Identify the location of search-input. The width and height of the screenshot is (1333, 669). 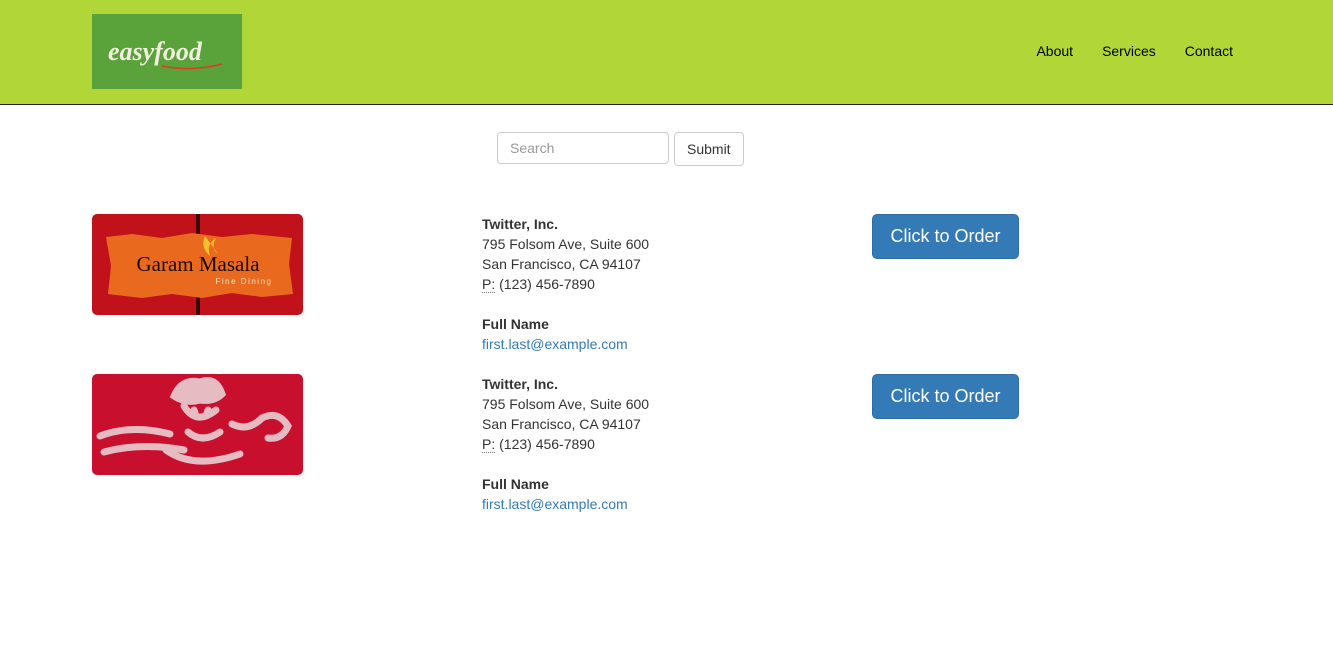
(583, 148).